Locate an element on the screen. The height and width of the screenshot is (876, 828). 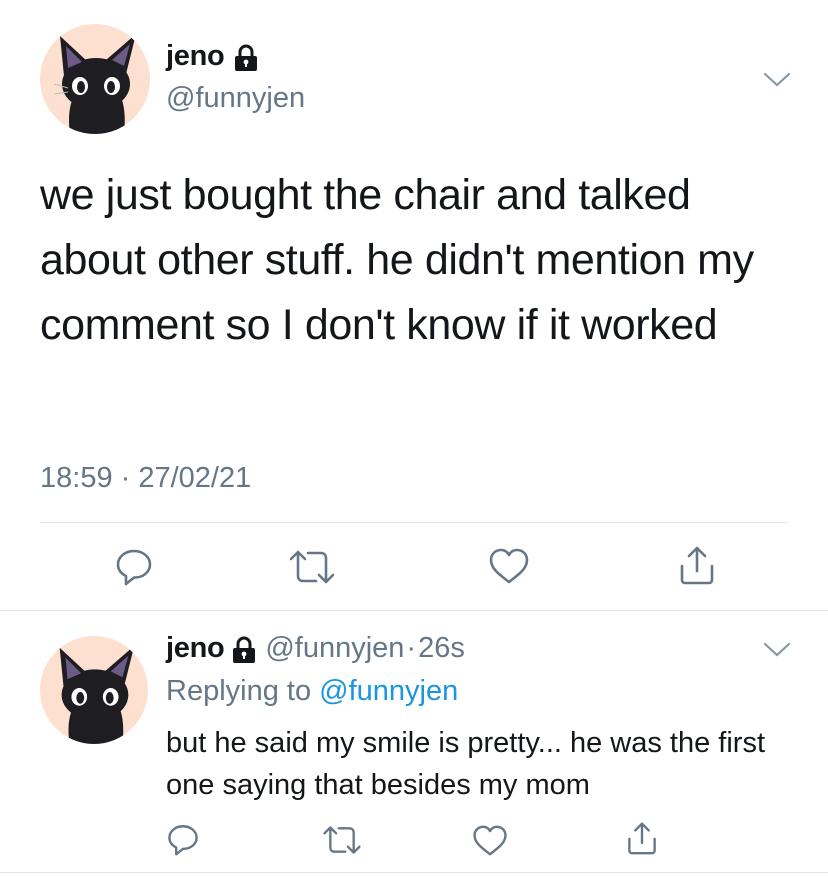
reply-author: jeno @funnyjen·26s is located at coordinates (315, 650).